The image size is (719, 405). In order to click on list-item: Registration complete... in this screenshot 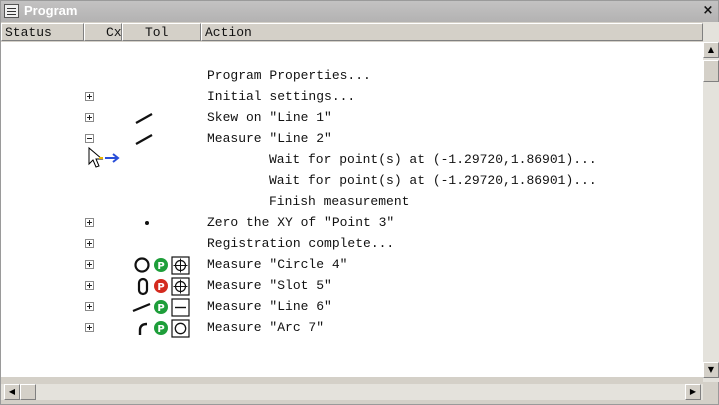, I will do `click(352, 244)`.